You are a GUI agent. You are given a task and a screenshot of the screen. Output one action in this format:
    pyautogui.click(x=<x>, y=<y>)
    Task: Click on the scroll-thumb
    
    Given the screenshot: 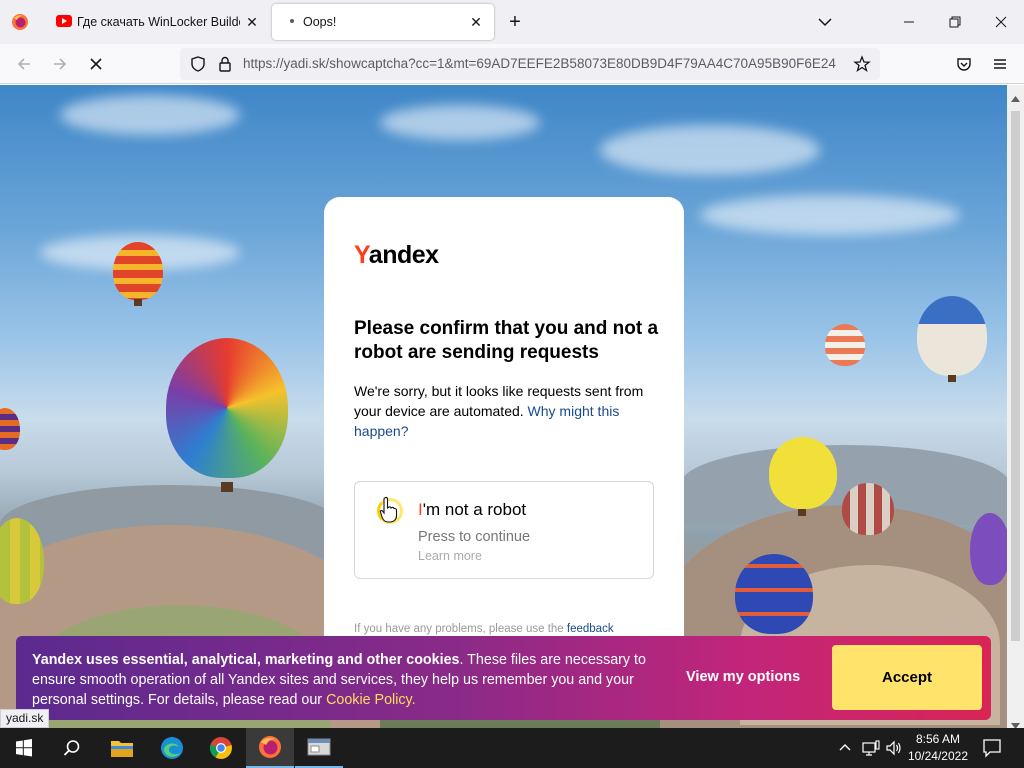 What is the action you would take?
    pyautogui.click(x=1015, y=376)
    